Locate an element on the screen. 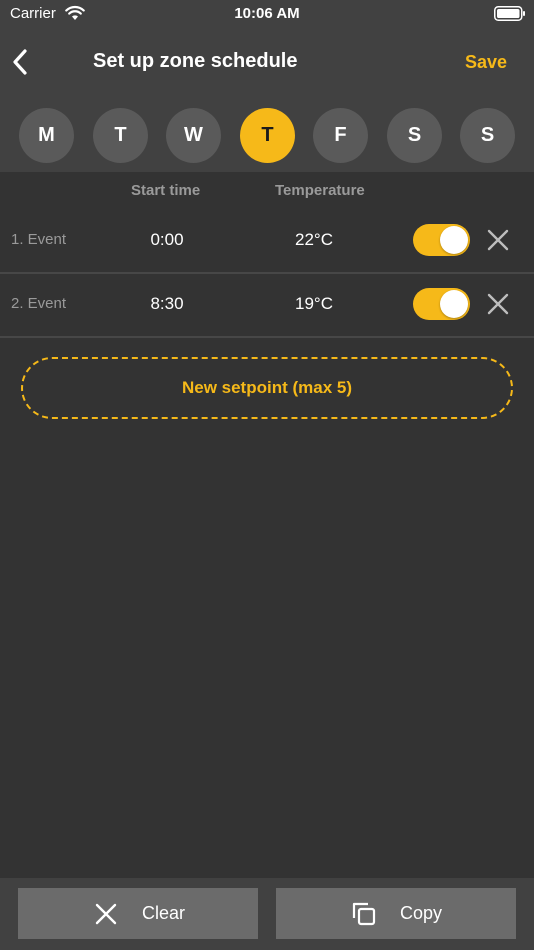 This screenshot has height=950, width=534. navigation-bar: Set up zone schedule Save is located at coordinates (267, 63).